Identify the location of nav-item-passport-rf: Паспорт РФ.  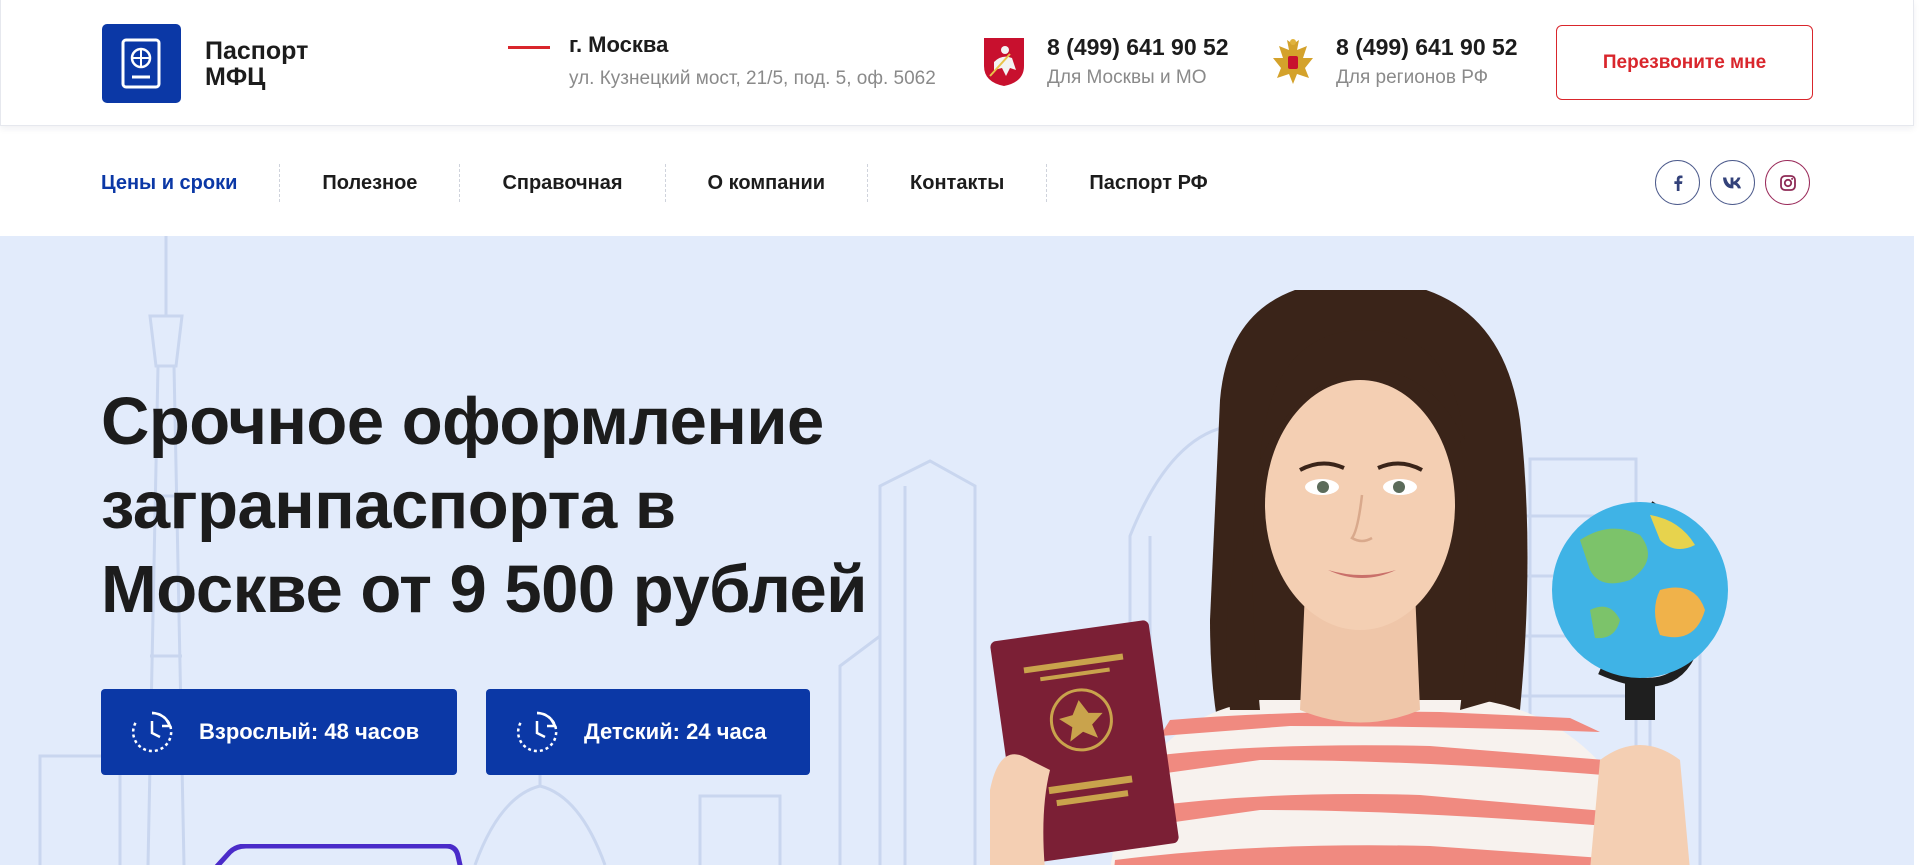
(1148, 183).